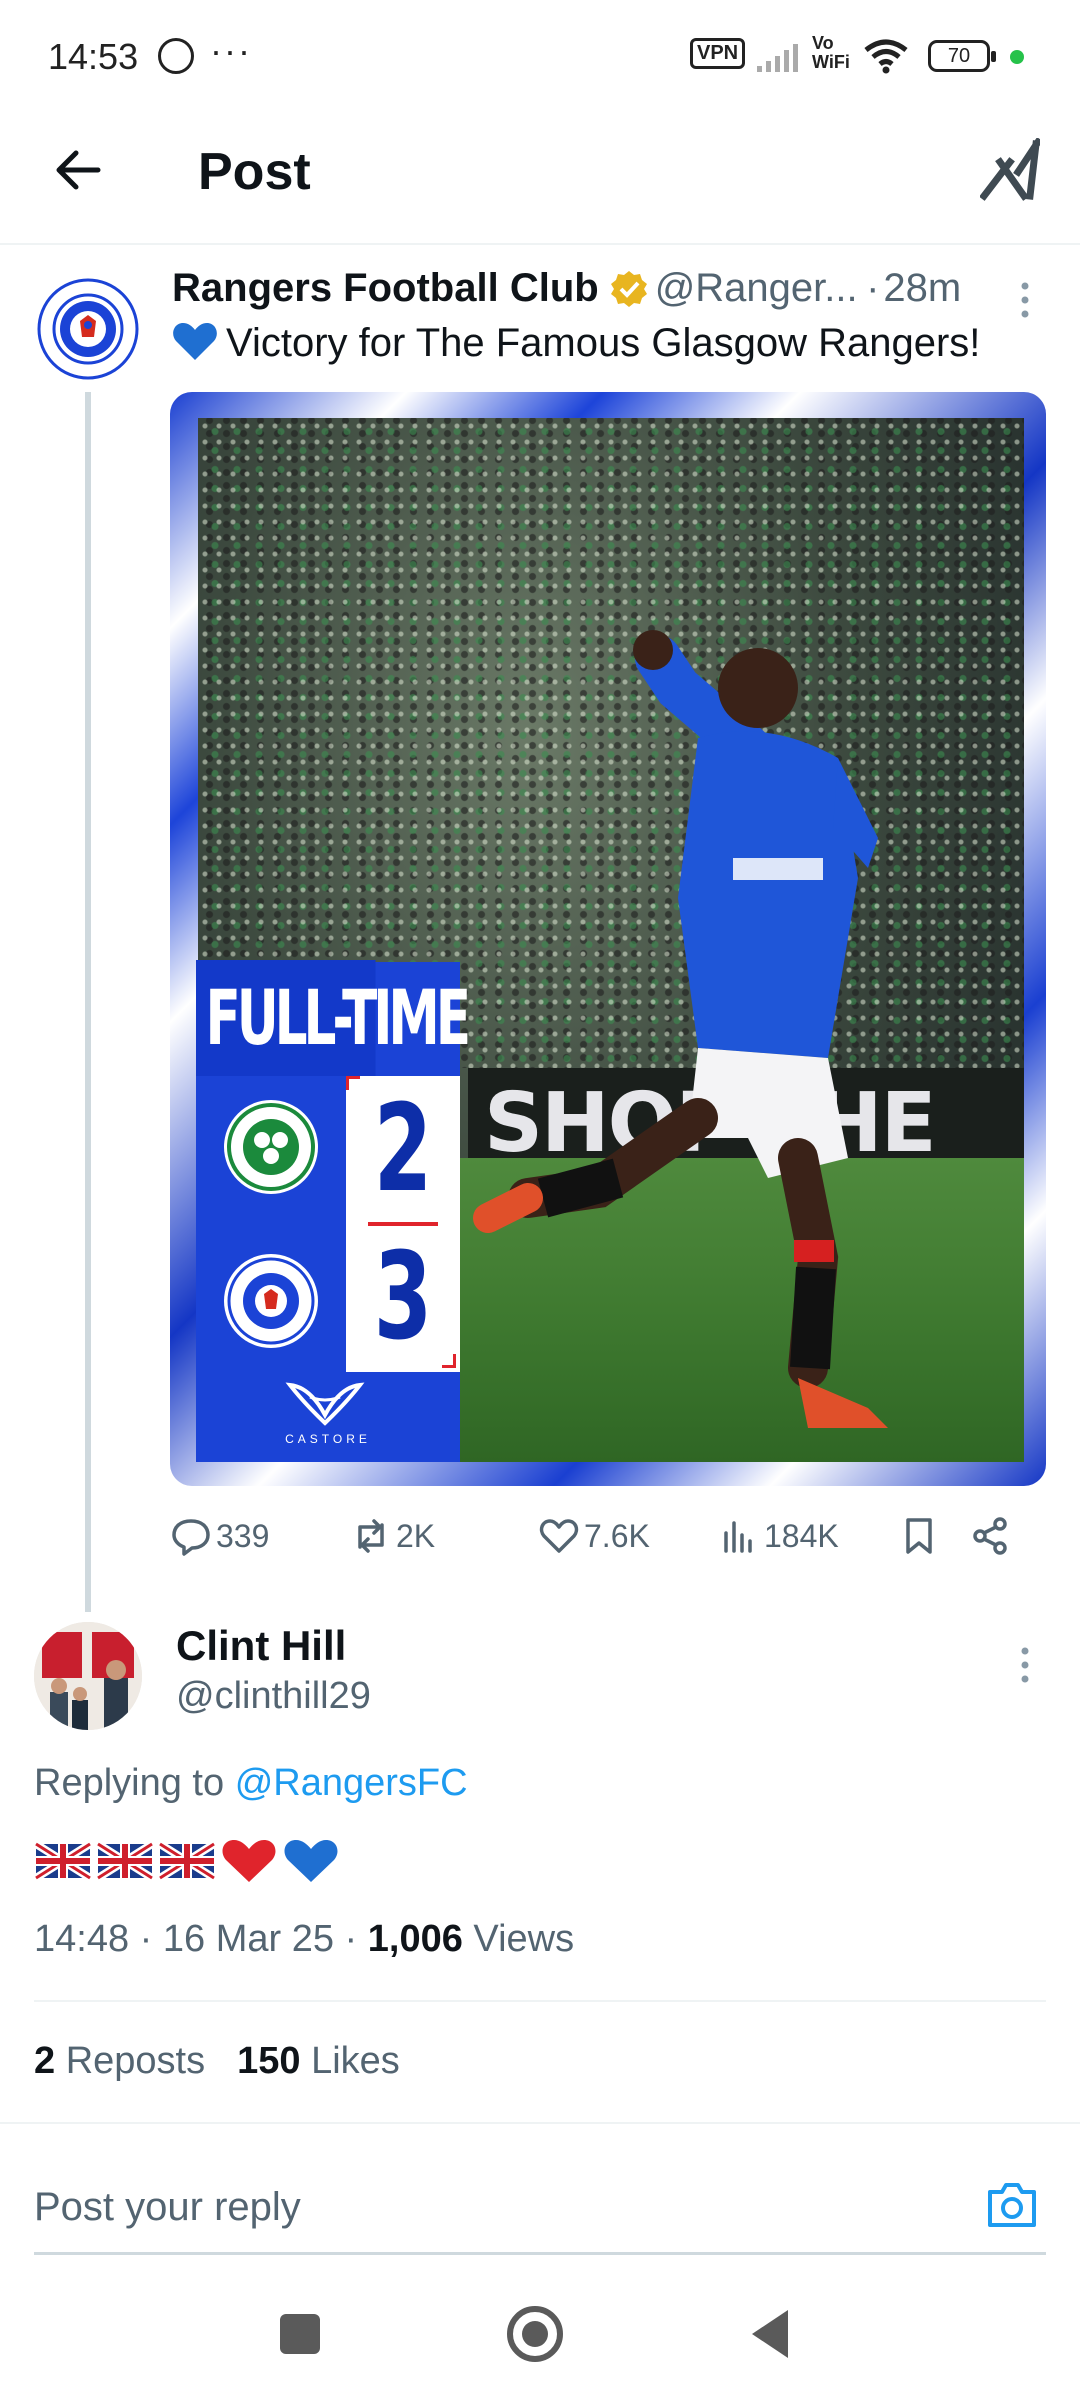  What do you see at coordinates (540, 2253) in the screenshot?
I see `composer-underline` at bounding box center [540, 2253].